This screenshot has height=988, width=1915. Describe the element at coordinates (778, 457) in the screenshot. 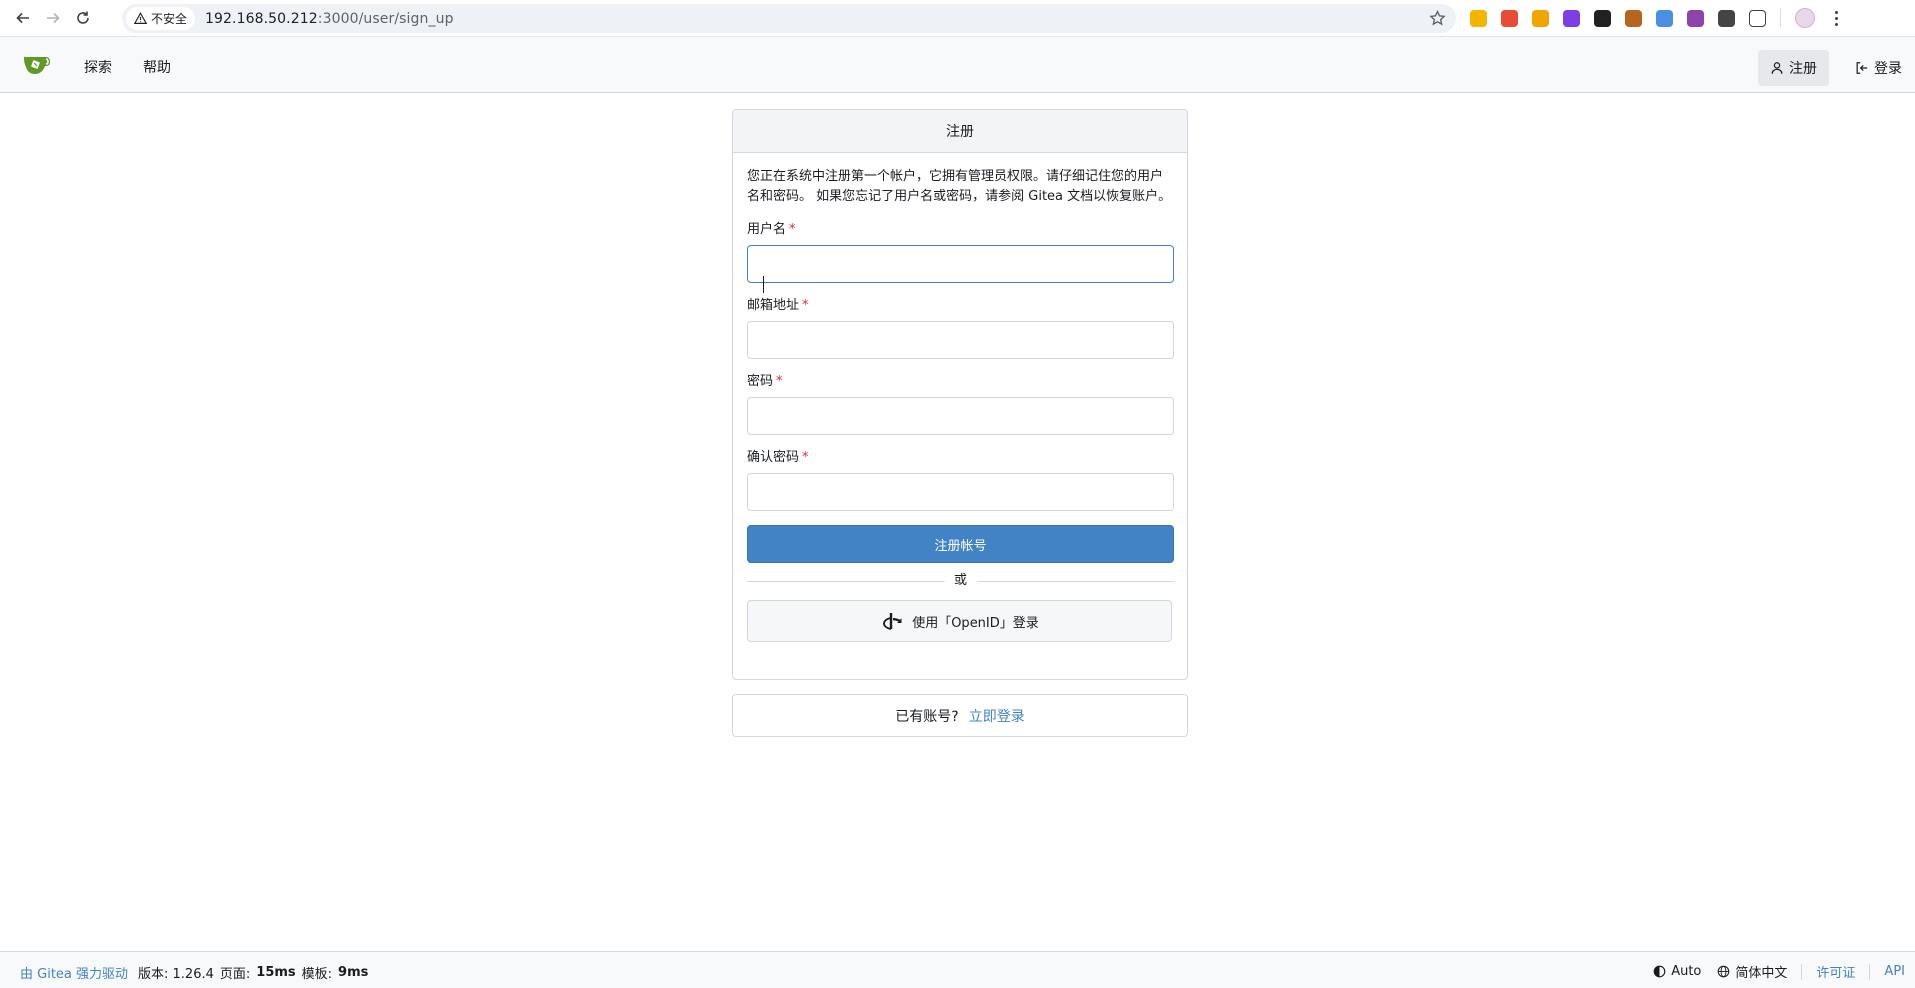

I see `confirm-password-label: 确认密码 *` at that location.